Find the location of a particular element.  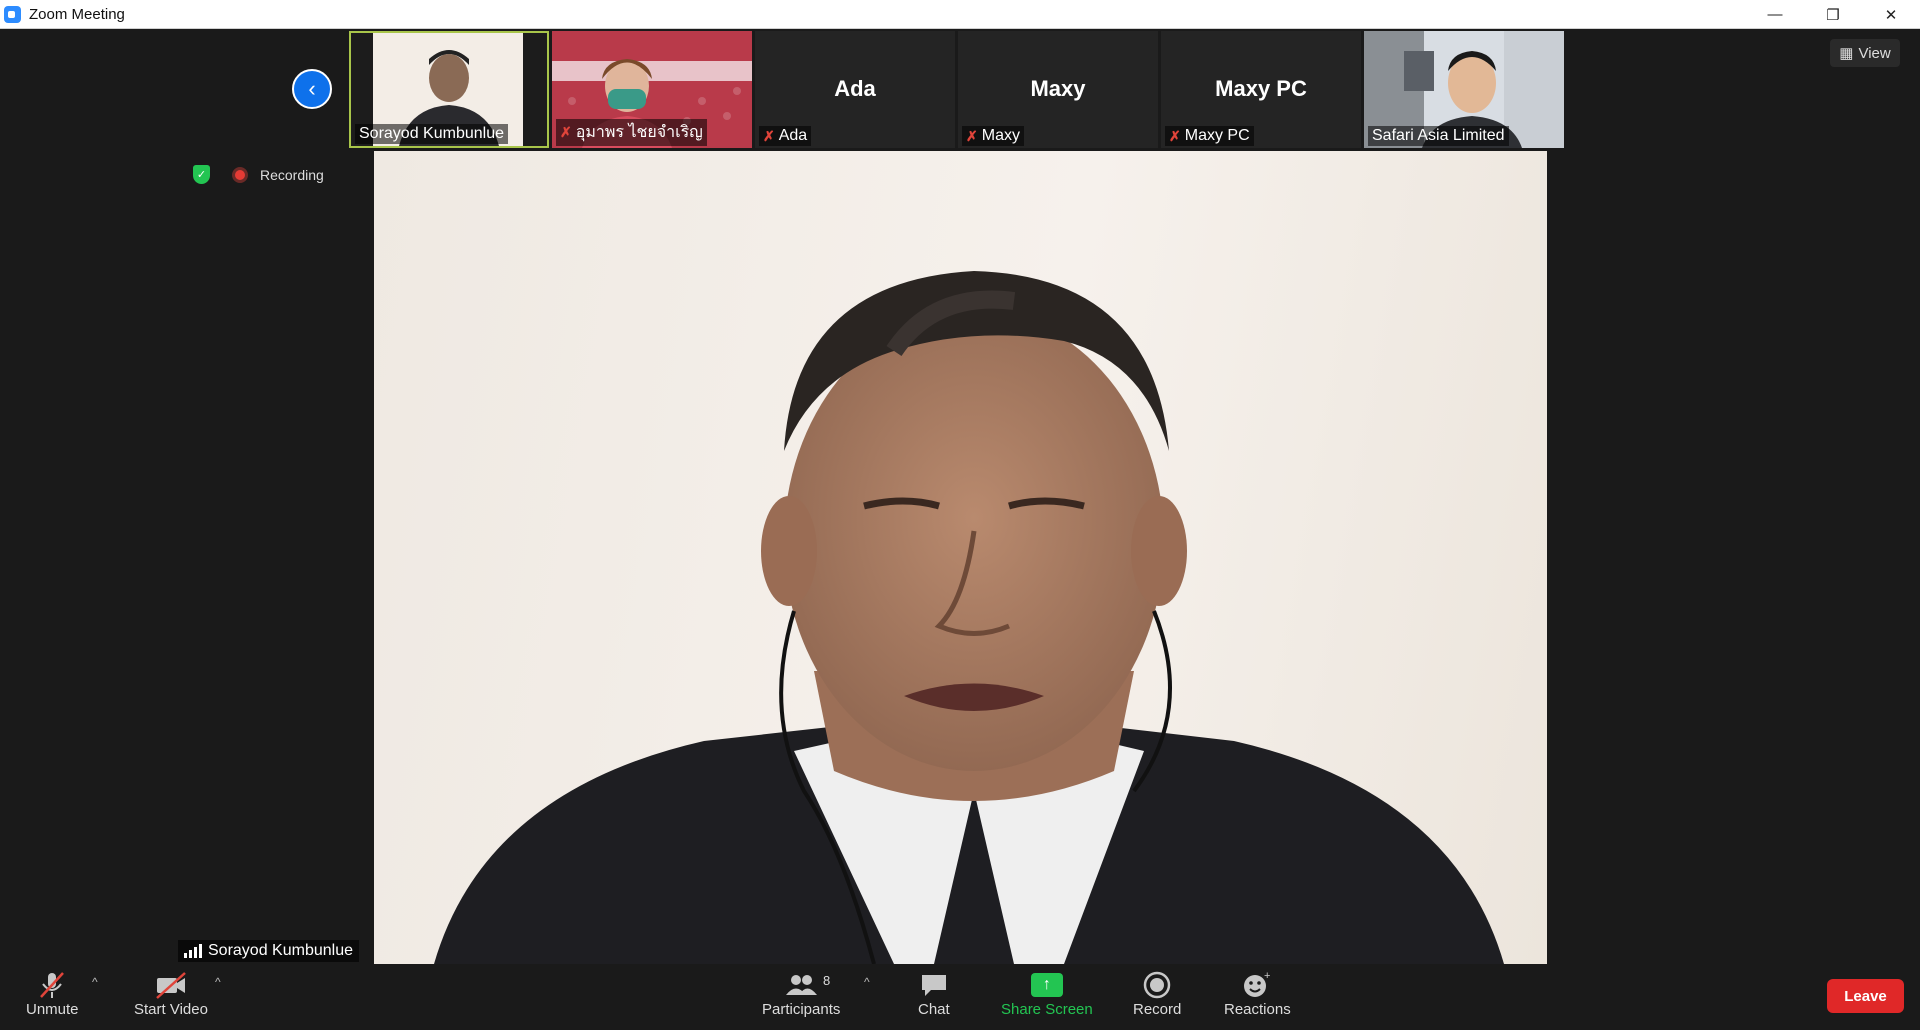

chat-button: Chat is located at coordinates (934, 993).